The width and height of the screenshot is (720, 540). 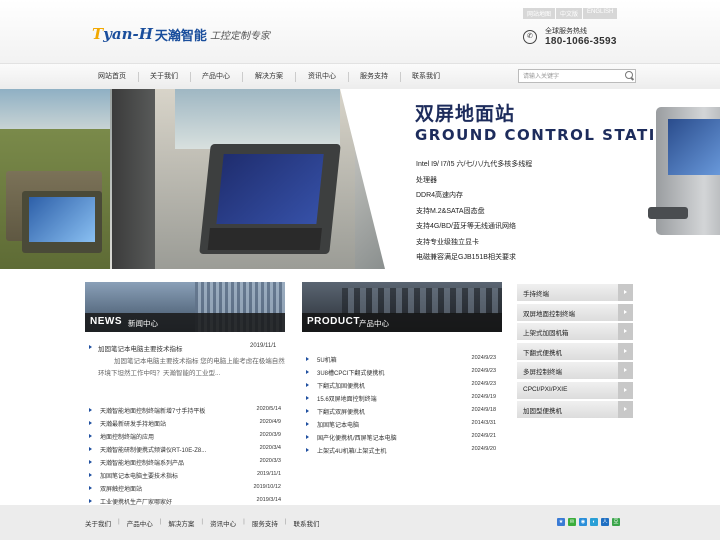 What do you see at coordinates (577, 76) in the screenshot?
I see `search-box: 请输入关键字` at bounding box center [577, 76].